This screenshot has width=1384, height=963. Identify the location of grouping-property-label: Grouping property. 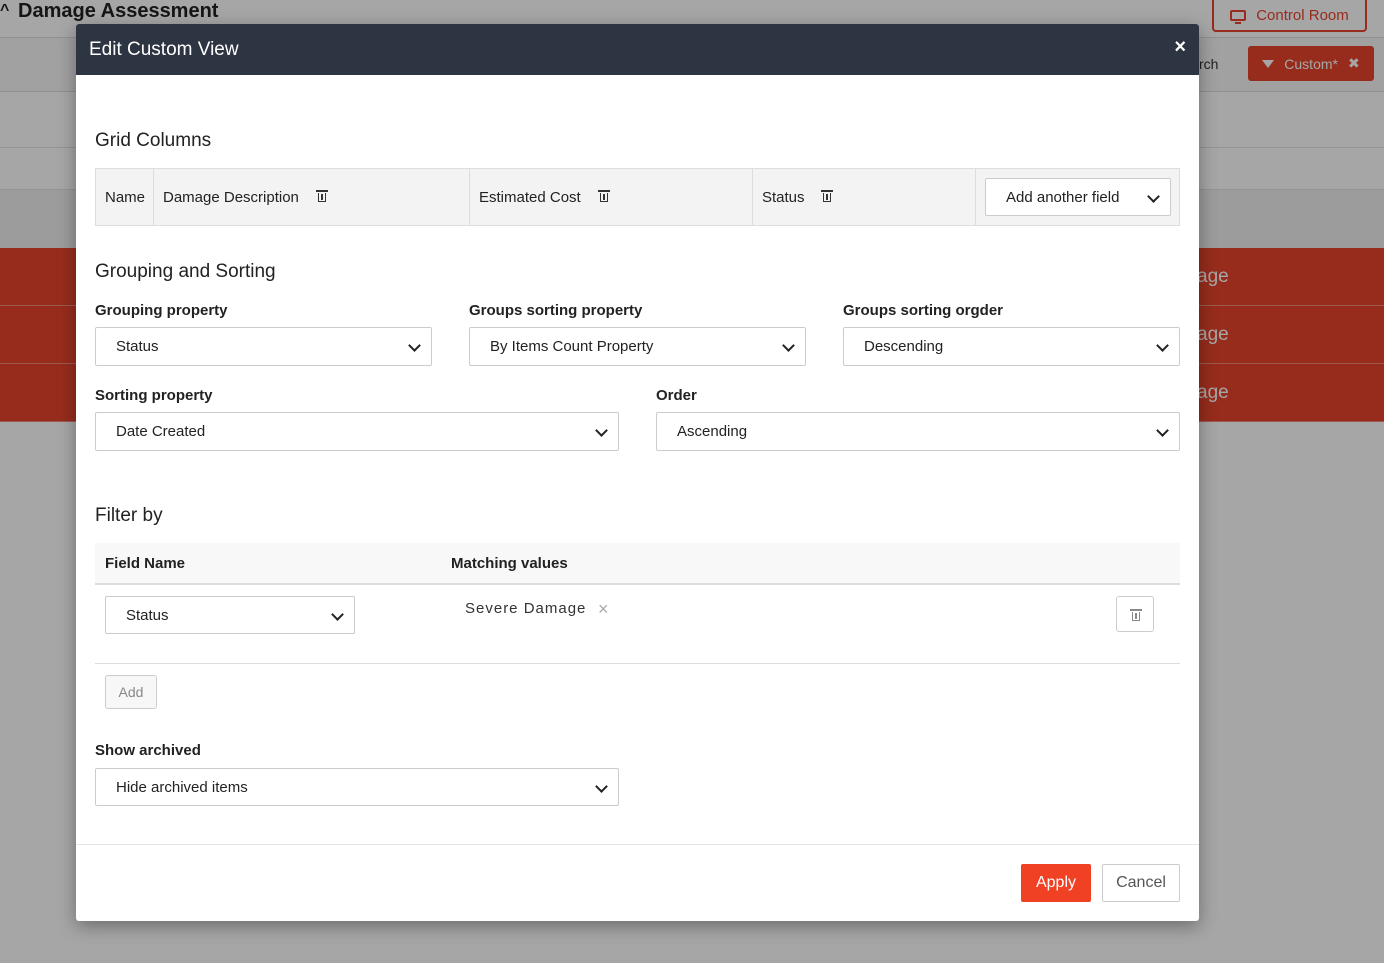
(161, 310).